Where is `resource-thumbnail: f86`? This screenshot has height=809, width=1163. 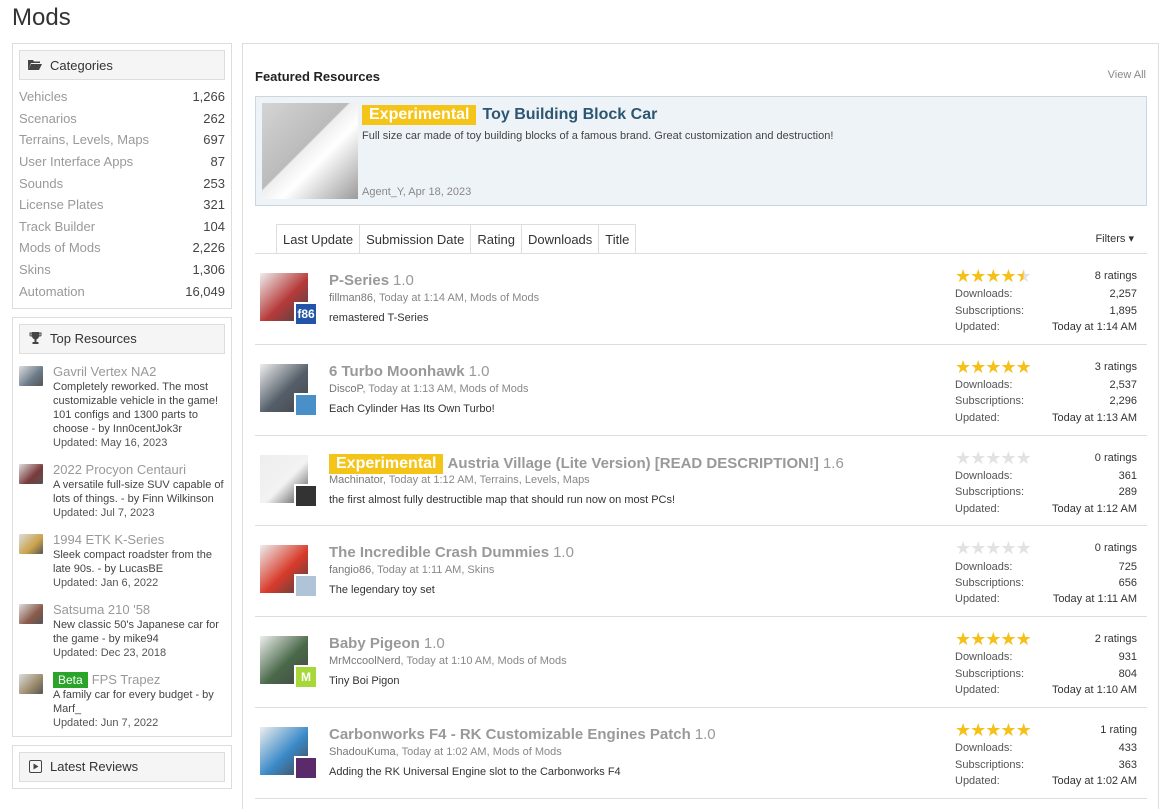
resource-thumbnail: f86 is located at coordinates (289, 299).